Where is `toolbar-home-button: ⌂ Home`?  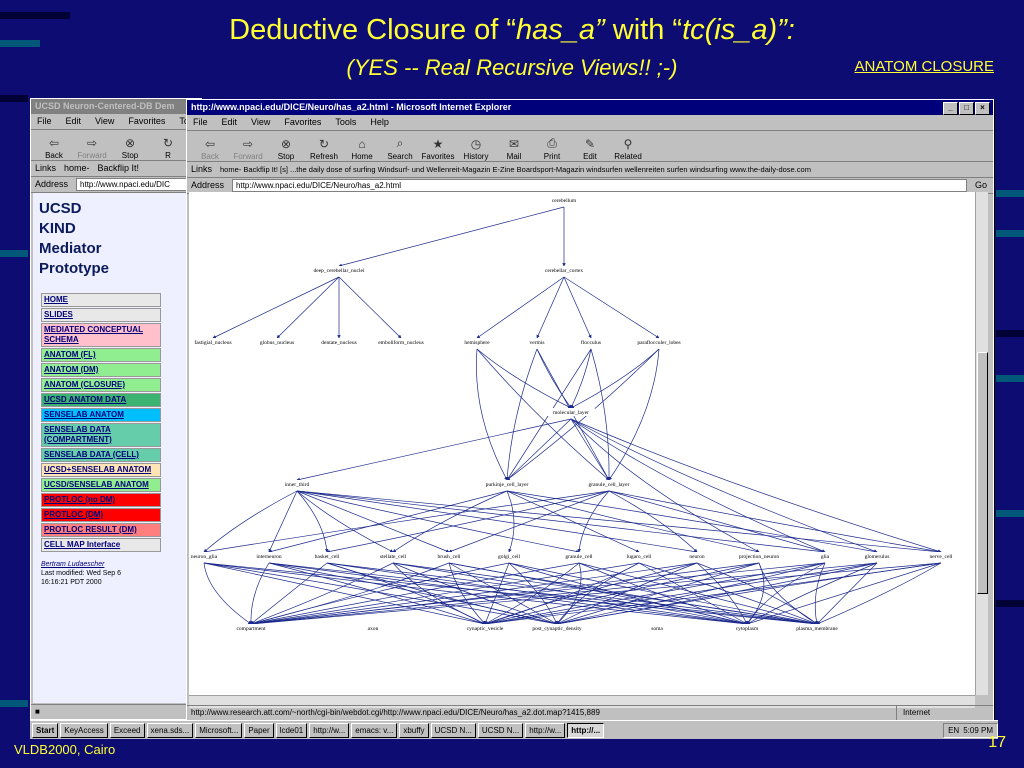
toolbar-home-button: ⌂ Home is located at coordinates (362, 149).